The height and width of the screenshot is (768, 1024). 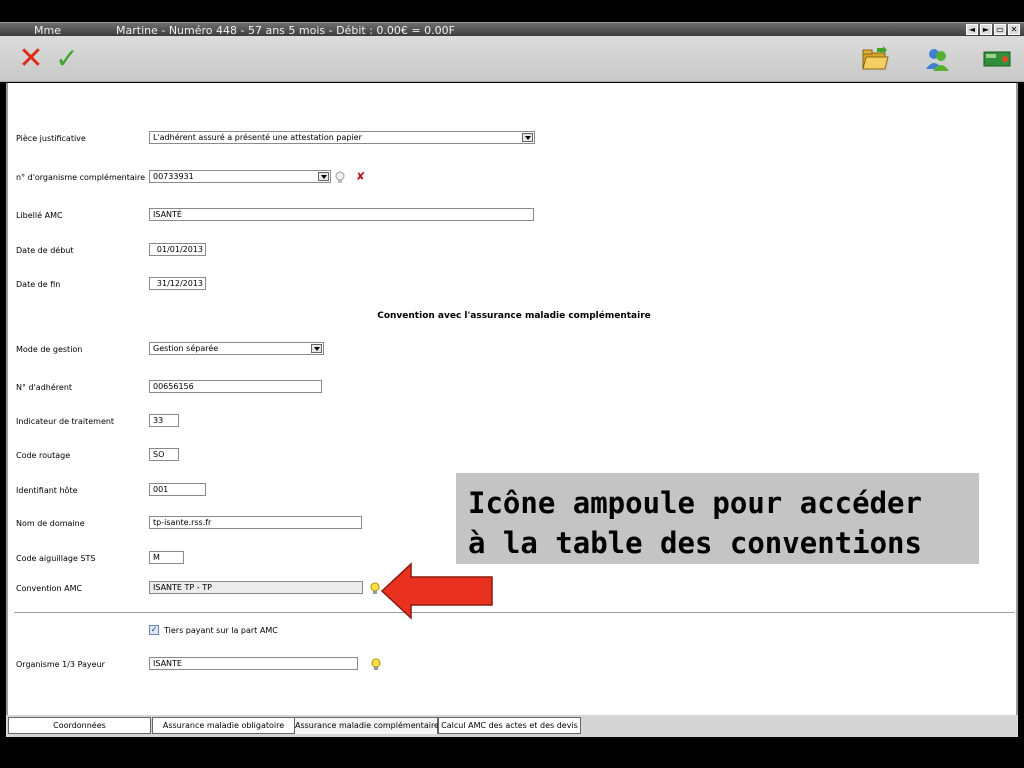 I want to click on mode-value: Gestion séparée, so click(x=186, y=348).